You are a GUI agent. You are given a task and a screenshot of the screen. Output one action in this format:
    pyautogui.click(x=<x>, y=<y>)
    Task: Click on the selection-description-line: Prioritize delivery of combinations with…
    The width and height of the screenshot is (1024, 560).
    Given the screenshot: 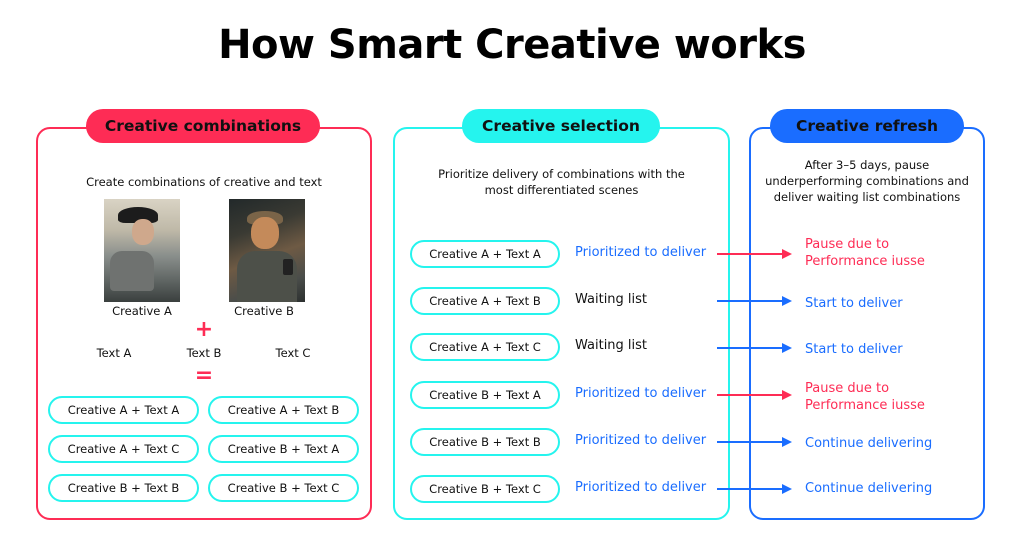 What is the action you would take?
    pyautogui.click(x=561, y=174)
    